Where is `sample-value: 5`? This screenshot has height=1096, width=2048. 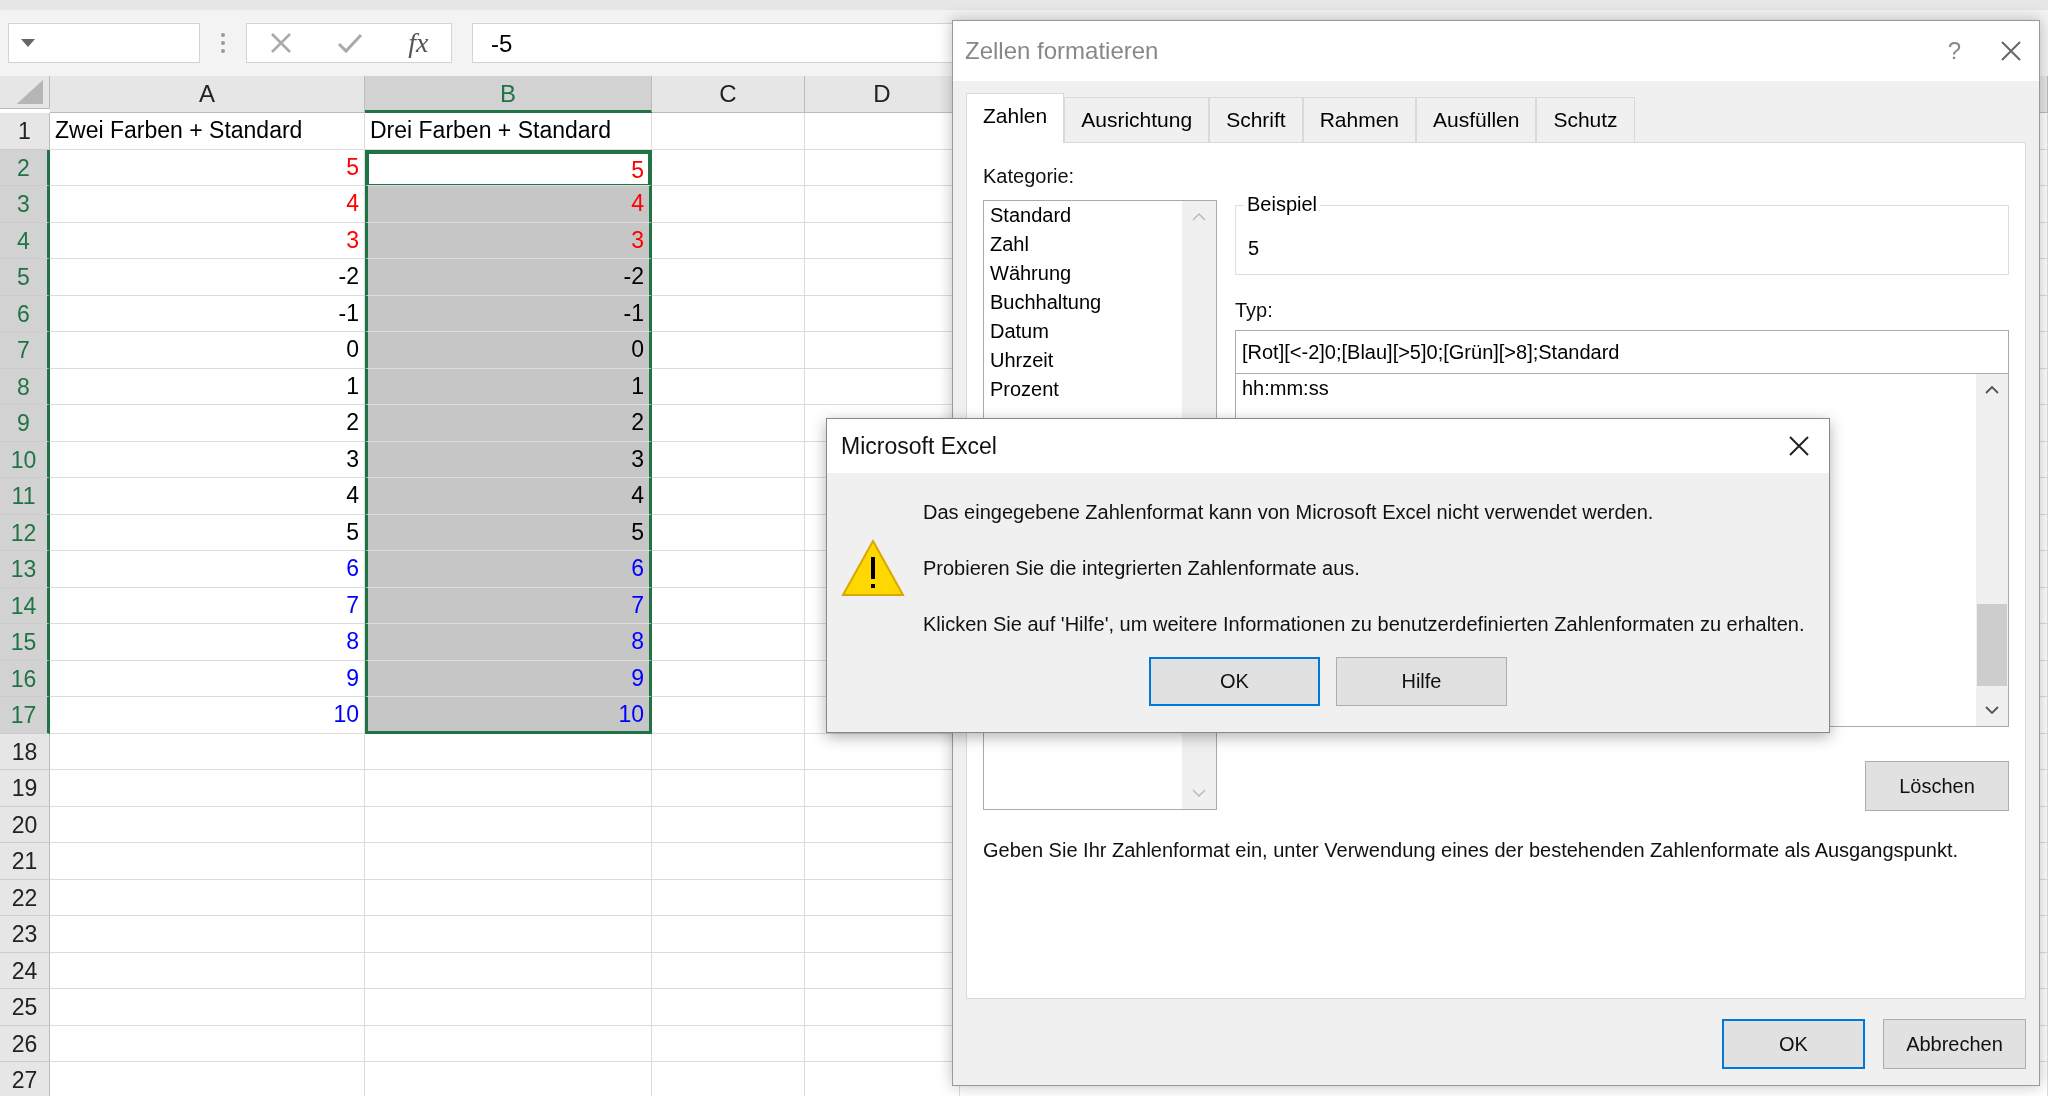
sample-value: 5 is located at coordinates (1254, 248).